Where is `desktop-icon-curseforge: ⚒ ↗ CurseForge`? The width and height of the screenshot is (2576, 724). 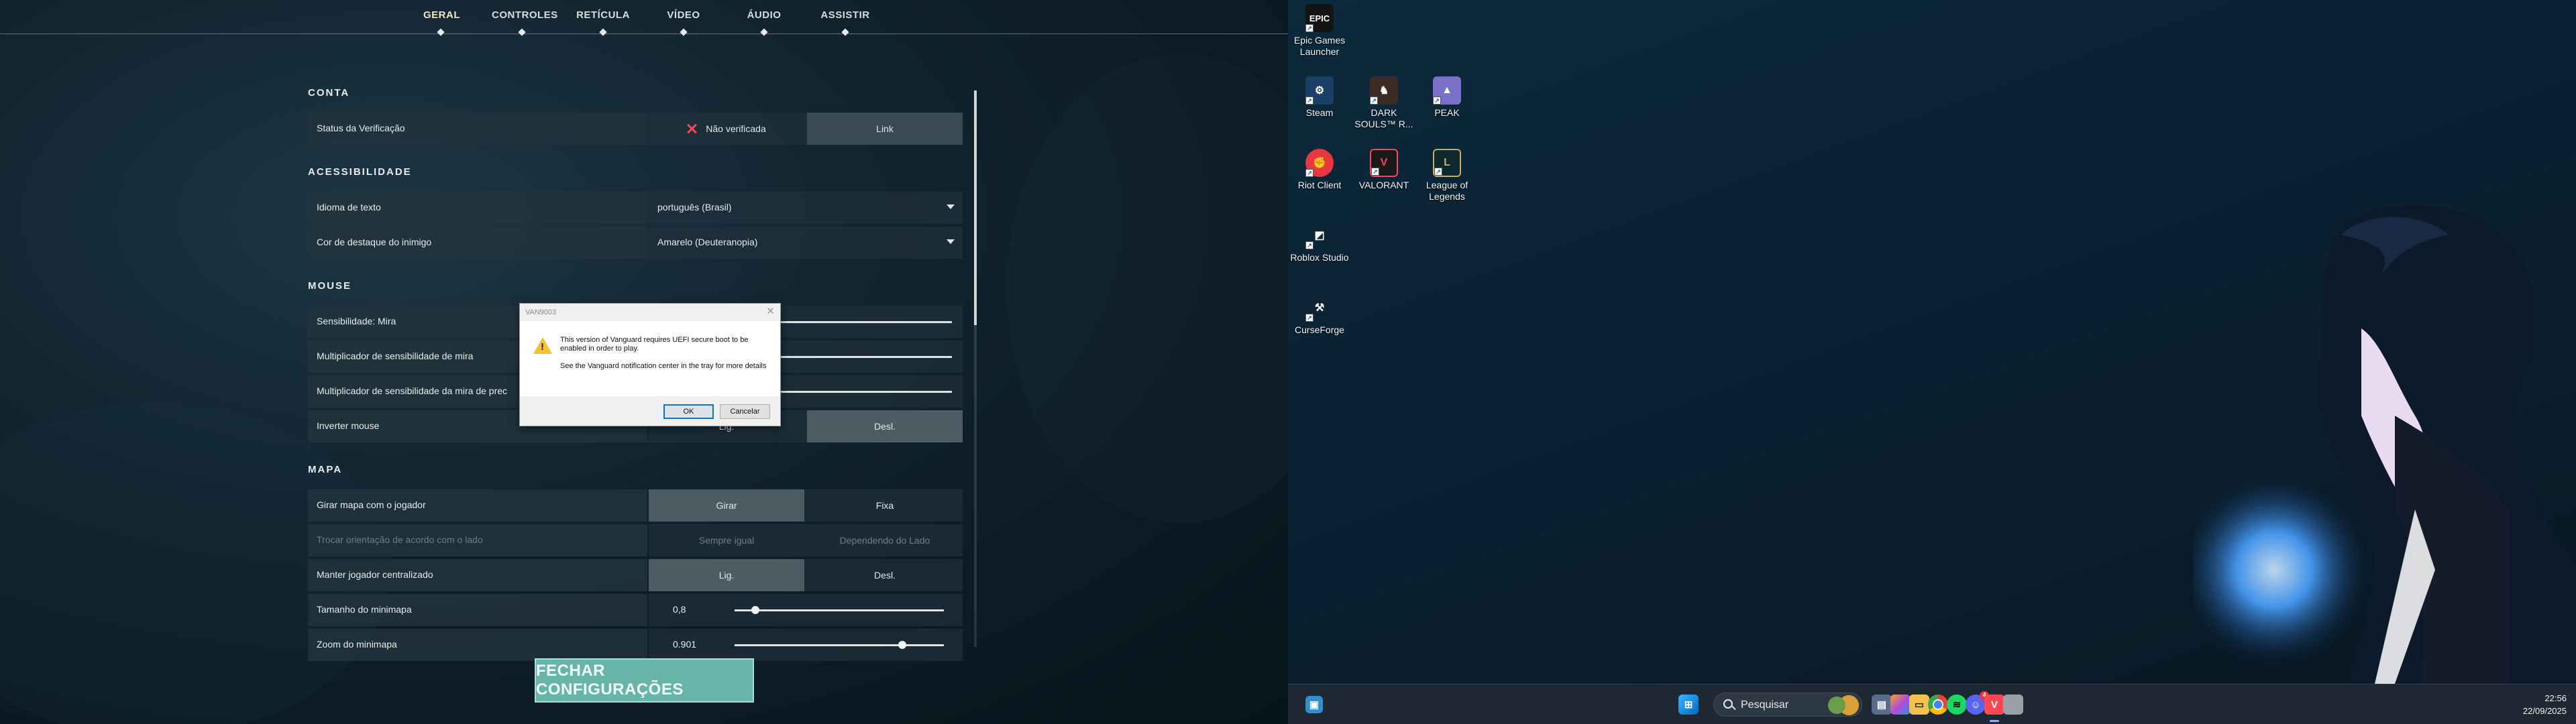
desktop-icon-curseforge: ⚒ ↗ CurseForge is located at coordinates (1319, 315).